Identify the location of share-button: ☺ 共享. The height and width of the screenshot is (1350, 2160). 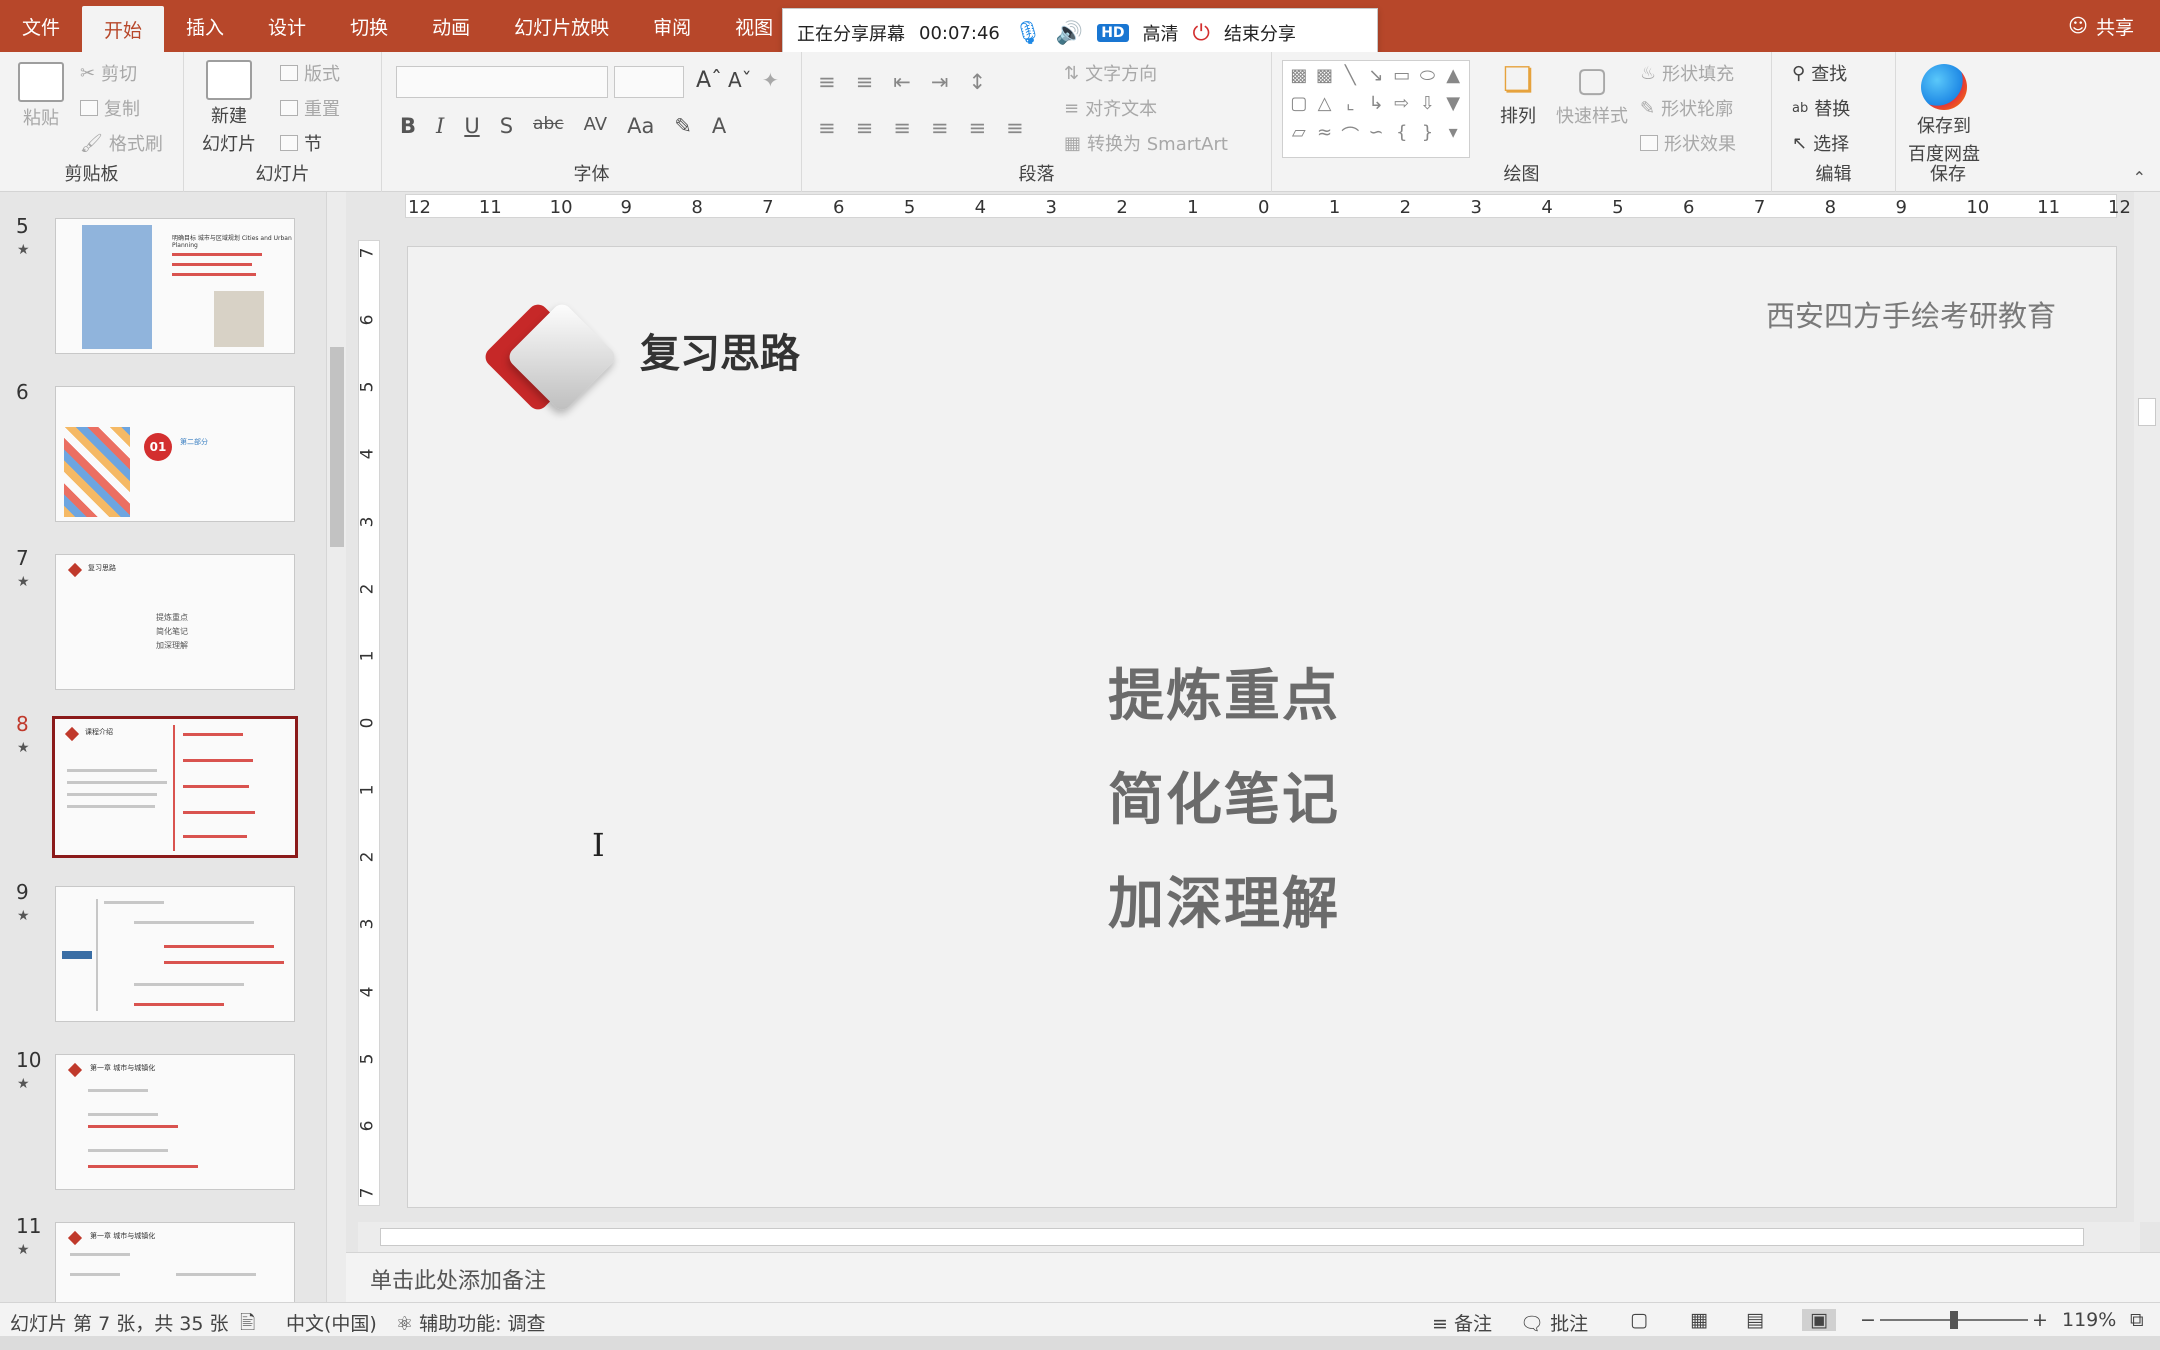
(2101, 26).